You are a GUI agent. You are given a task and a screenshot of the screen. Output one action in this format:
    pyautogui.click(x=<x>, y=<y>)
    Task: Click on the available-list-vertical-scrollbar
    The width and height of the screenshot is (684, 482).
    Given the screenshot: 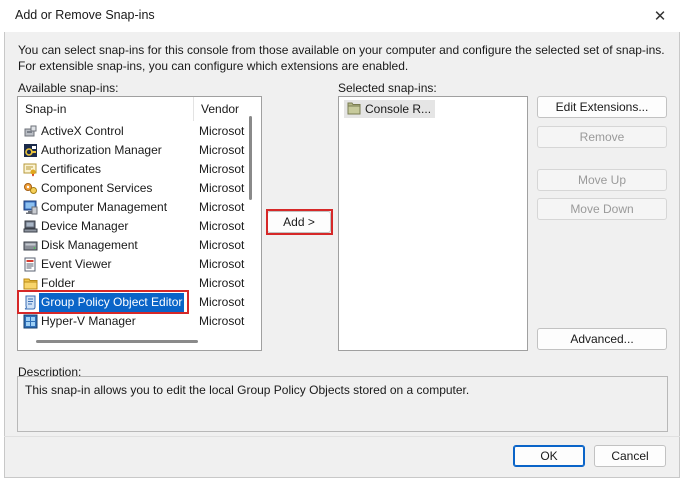 What is the action you would take?
    pyautogui.click(x=250, y=158)
    